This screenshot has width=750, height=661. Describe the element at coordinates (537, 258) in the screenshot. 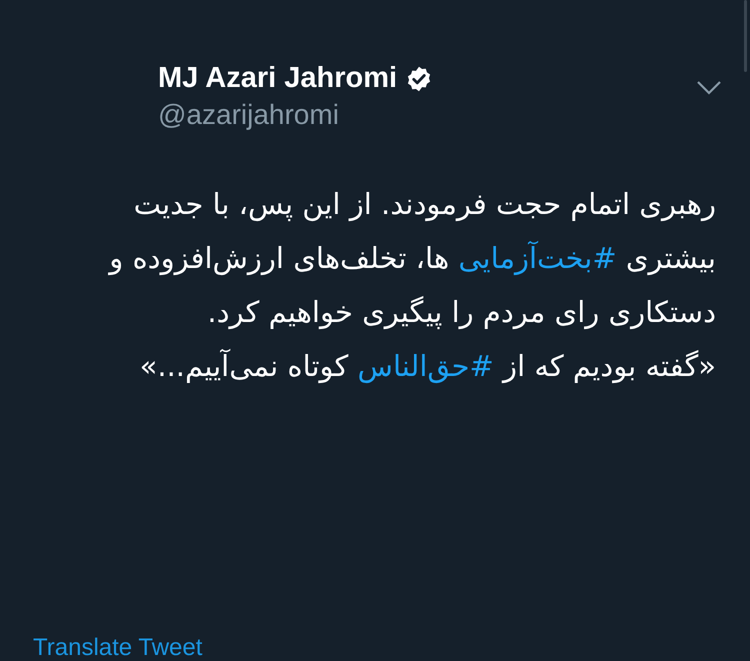

I see `hashtag-link: #بخت‌آزمایی` at that location.